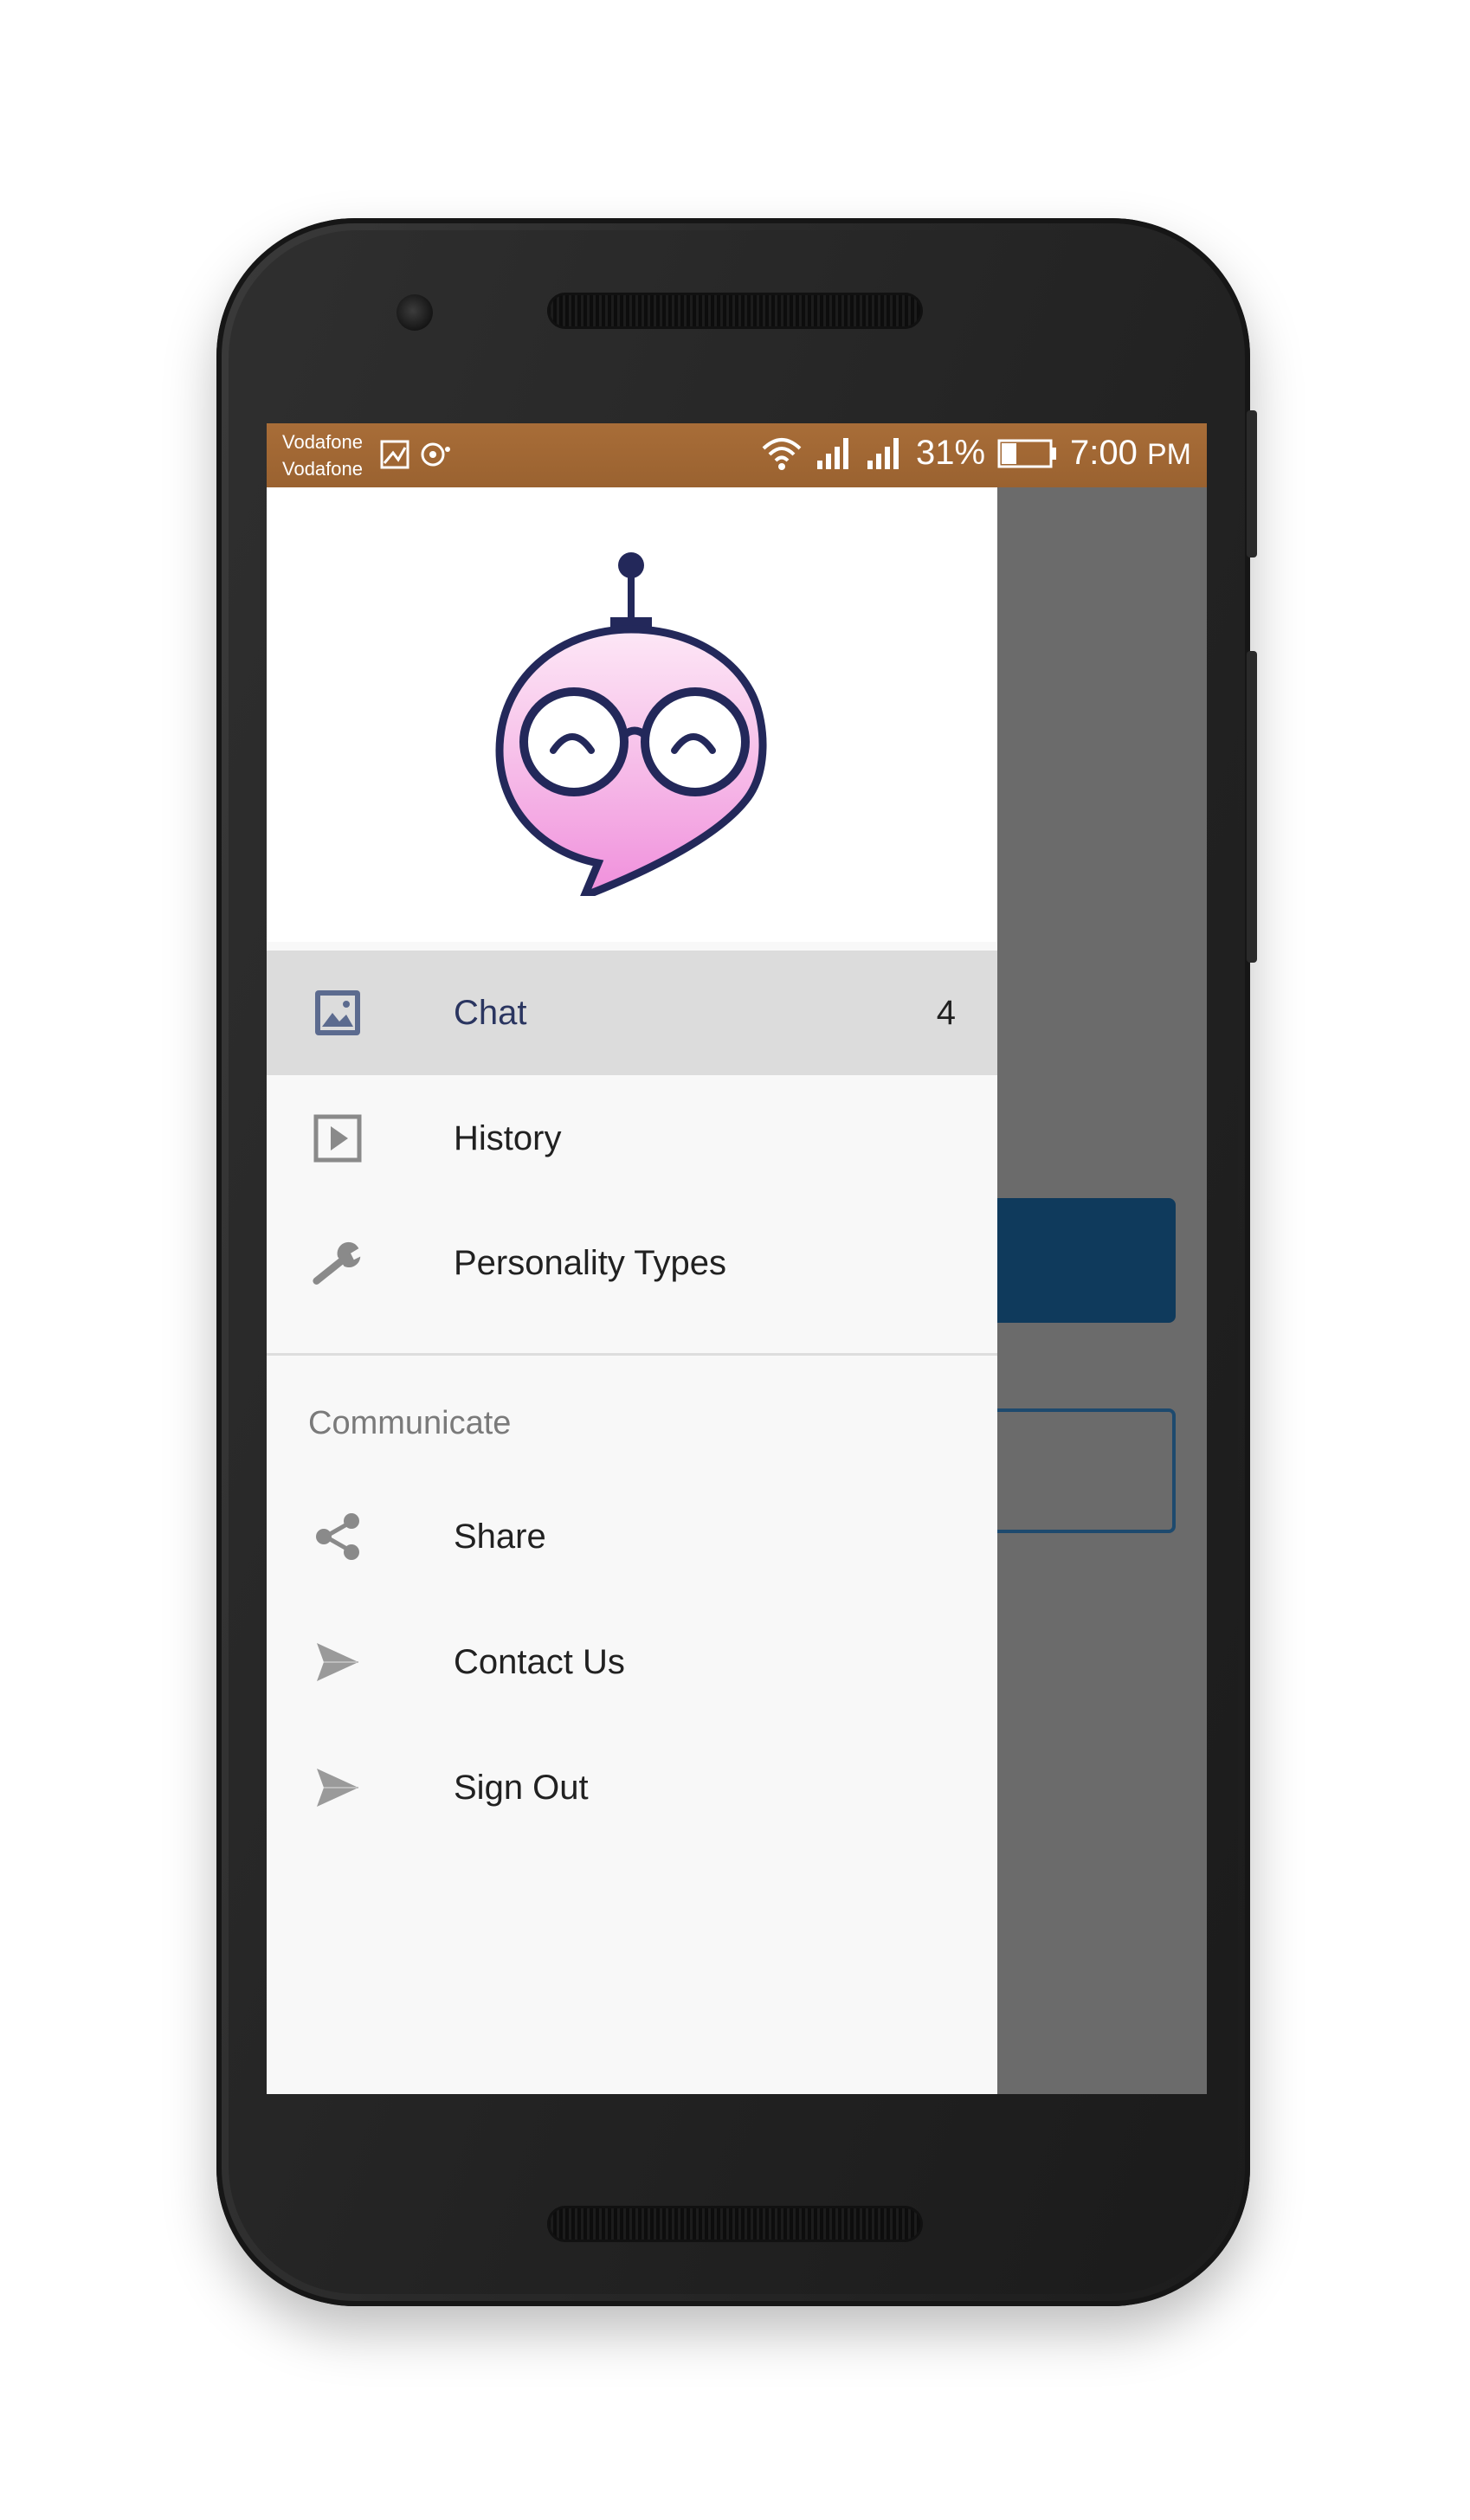 The width and height of the screenshot is (1470, 2520). What do you see at coordinates (632, 1662) in the screenshot?
I see `drawer-item-contact-us: Contact Us` at bounding box center [632, 1662].